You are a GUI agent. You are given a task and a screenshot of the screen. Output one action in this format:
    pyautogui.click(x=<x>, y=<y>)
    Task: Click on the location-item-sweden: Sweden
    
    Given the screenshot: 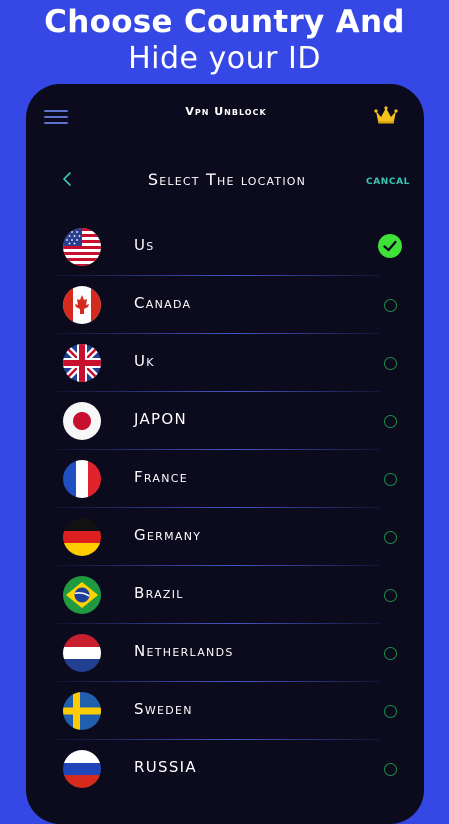 What is the action you would take?
    pyautogui.click(x=225, y=721)
    